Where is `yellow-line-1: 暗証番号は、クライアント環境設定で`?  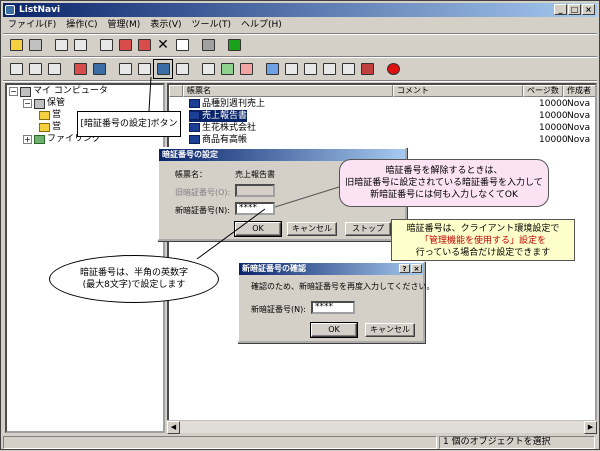 yellow-line-1: 暗証番号は、クライアント環境設定で is located at coordinates (483, 229).